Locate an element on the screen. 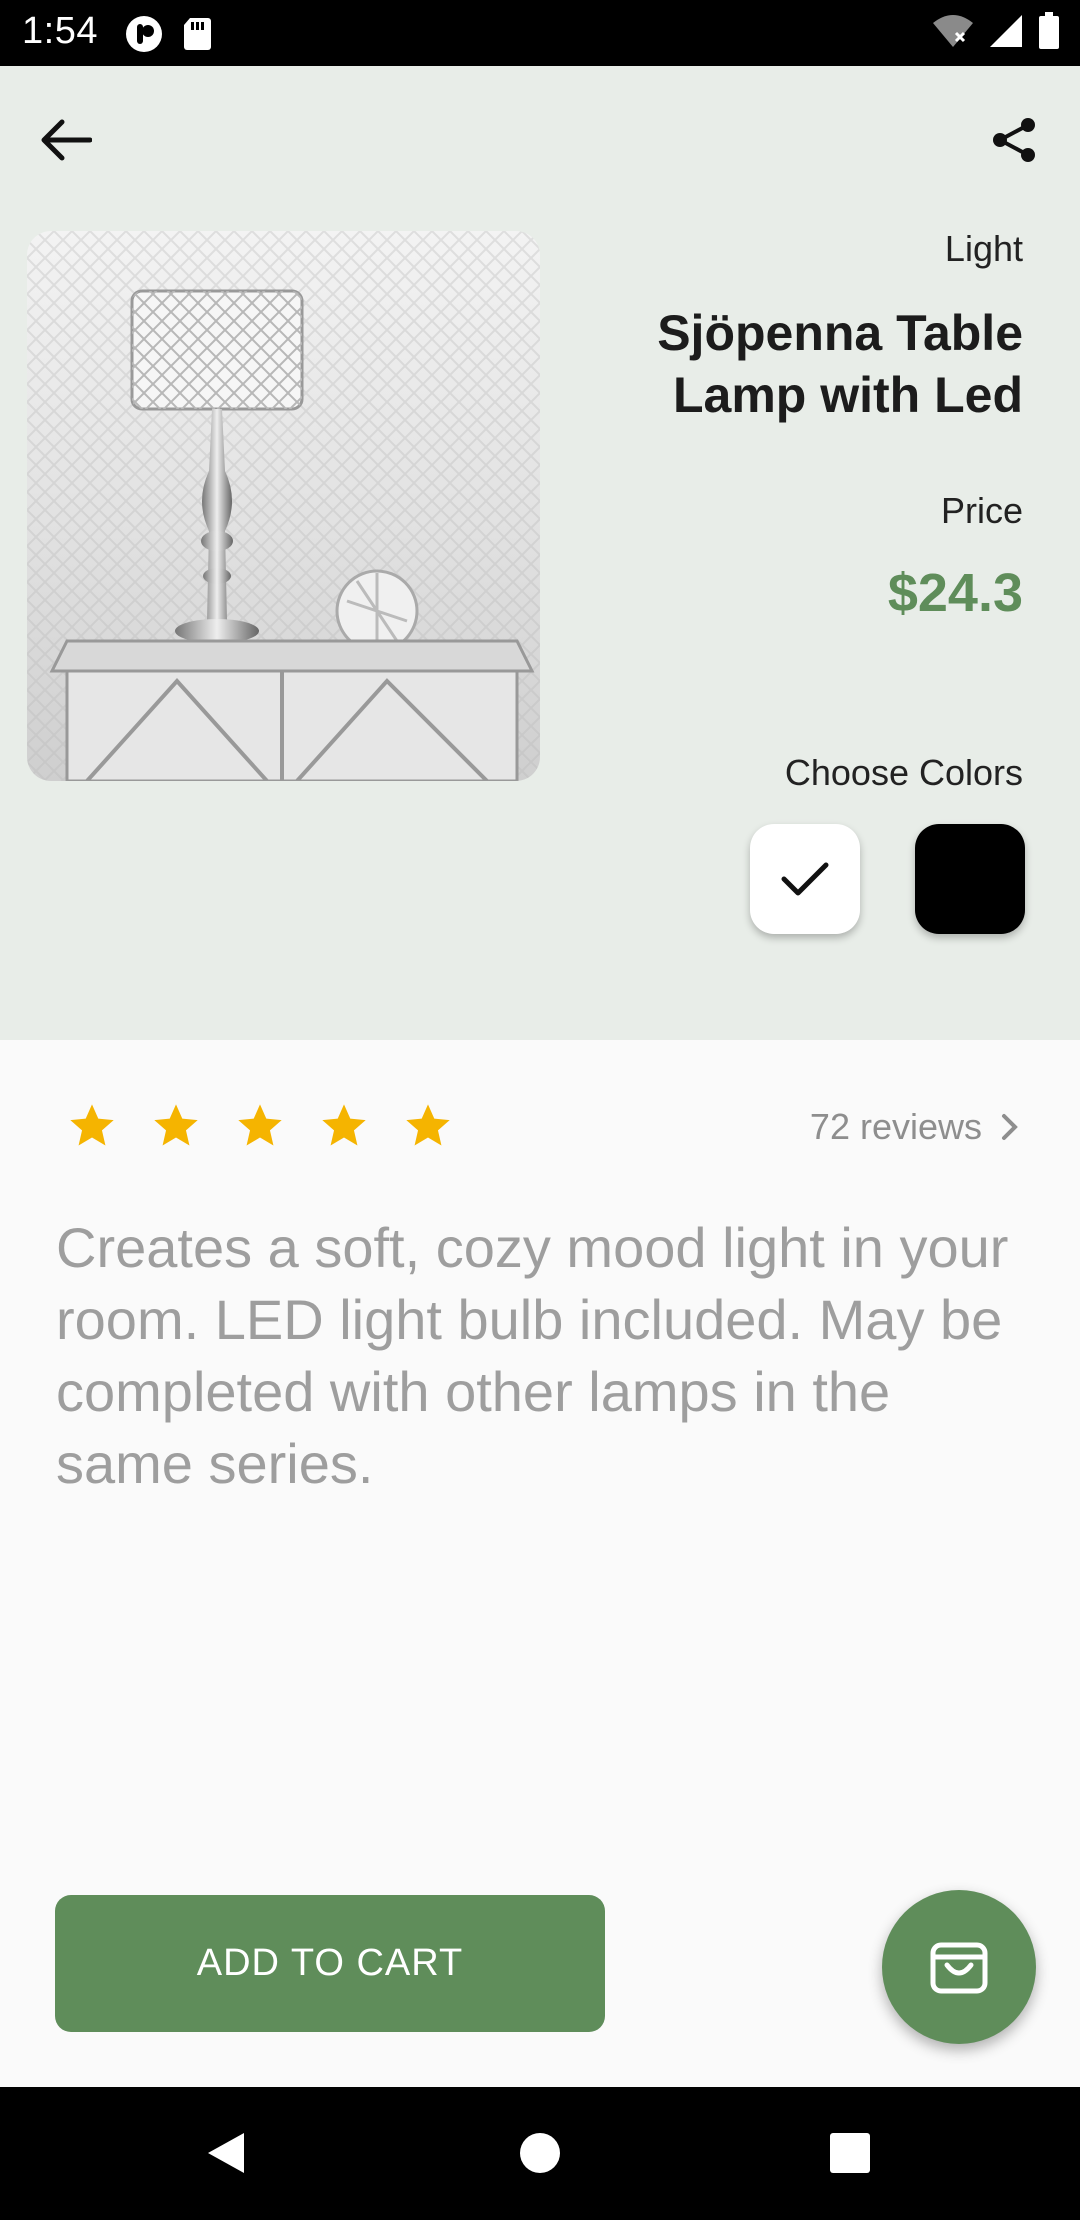 This screenshot has width=1080, height=2220. shopping-bag-icon is located at coordinates (959, 1968).